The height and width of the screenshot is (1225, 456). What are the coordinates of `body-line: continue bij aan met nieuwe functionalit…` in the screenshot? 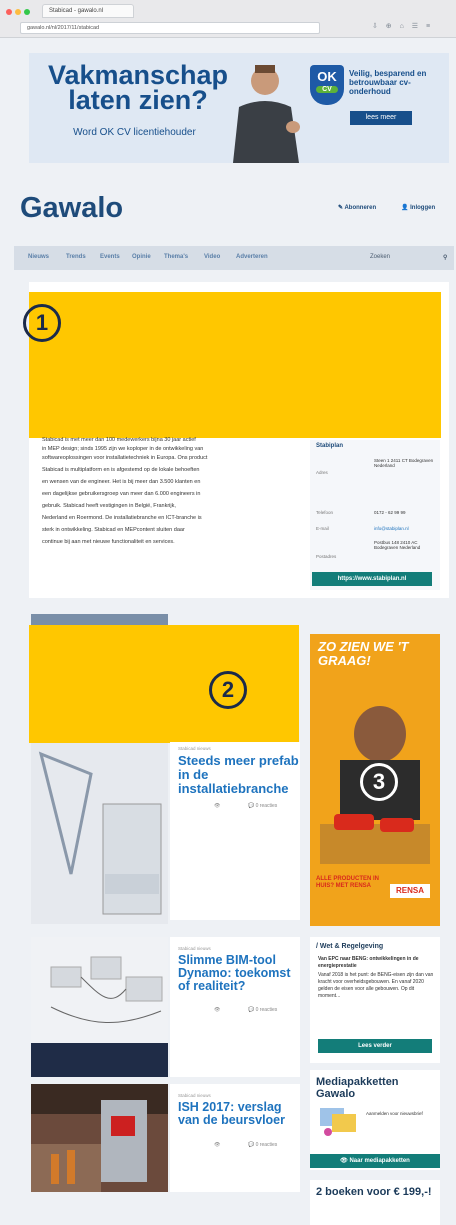 It's located at (108, 542).